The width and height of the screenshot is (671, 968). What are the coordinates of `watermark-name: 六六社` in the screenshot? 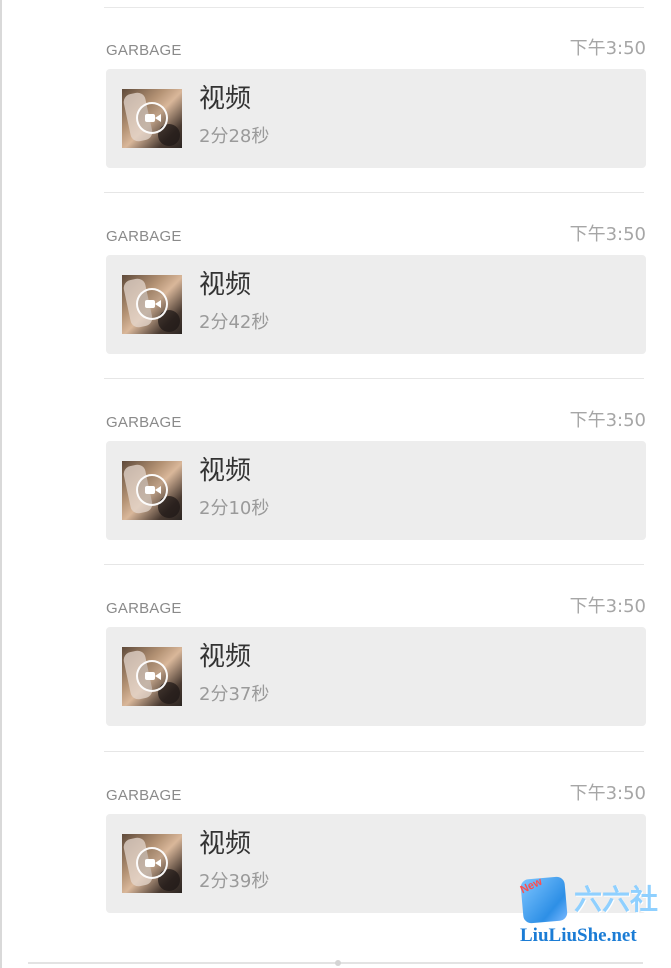 It's located at (616, 899).